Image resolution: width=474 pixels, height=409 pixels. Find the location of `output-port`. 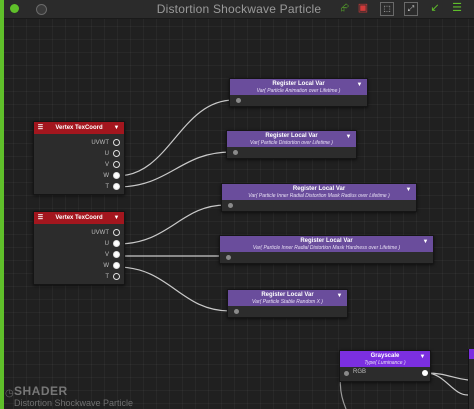

output-port is located at coordinates (425, 373).